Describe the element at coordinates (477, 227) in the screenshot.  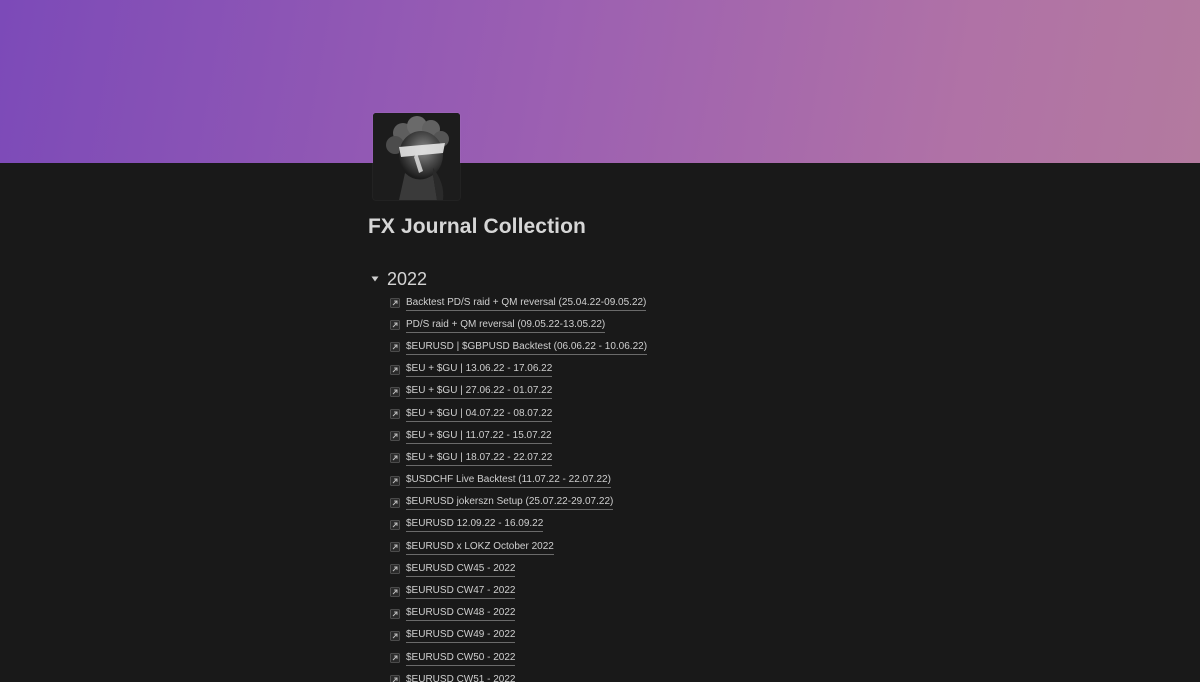
I see `page-title: FX Journal Collection` at that location.